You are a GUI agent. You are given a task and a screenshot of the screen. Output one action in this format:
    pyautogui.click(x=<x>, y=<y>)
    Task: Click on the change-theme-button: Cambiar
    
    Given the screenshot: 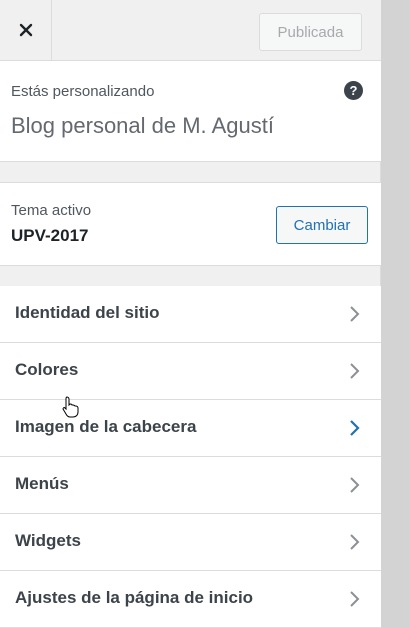 What is the action you would take?
    pyautogui.click(x=322, y=225)
    